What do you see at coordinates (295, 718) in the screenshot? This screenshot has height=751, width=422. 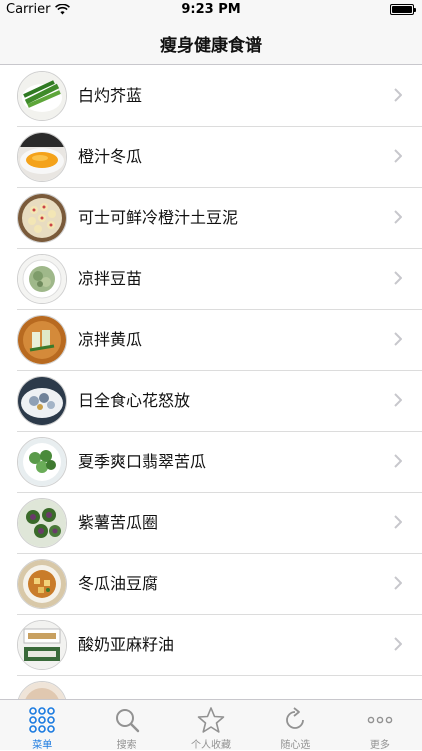 I see `refresh-icon` at bounding box center [295, 718].